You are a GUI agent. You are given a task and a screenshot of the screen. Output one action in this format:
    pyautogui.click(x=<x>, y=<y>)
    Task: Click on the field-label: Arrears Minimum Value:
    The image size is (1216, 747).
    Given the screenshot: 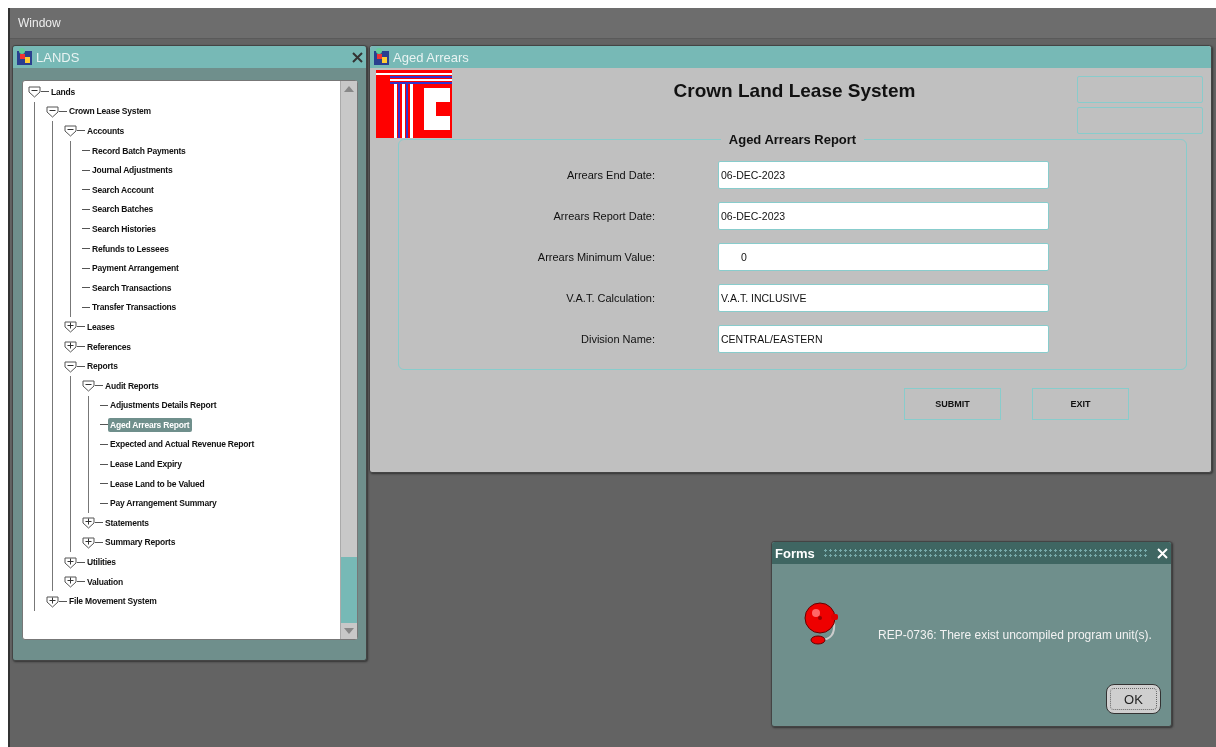 What is the action you would take?
    pyautogui.click(x=595, y=257)
    